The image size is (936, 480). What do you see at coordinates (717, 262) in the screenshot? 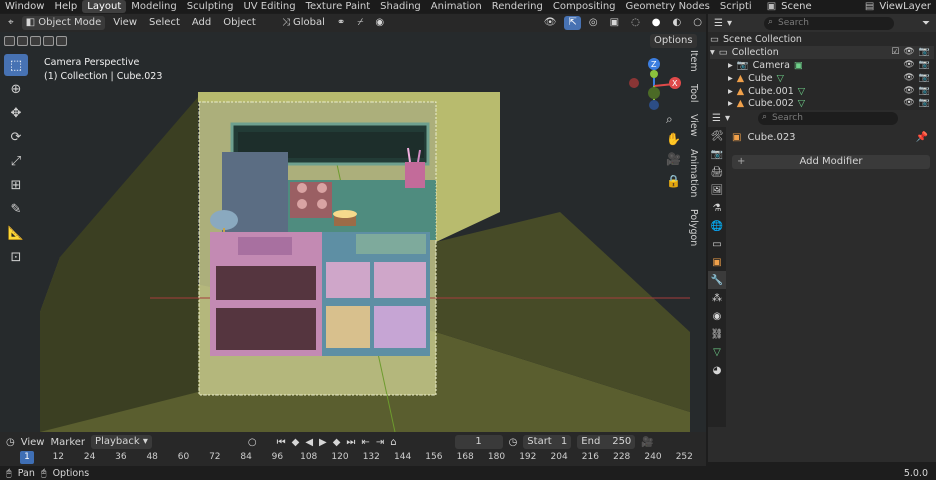
I see `object-tab-icon: ▣` at bounding box center [717, 262].